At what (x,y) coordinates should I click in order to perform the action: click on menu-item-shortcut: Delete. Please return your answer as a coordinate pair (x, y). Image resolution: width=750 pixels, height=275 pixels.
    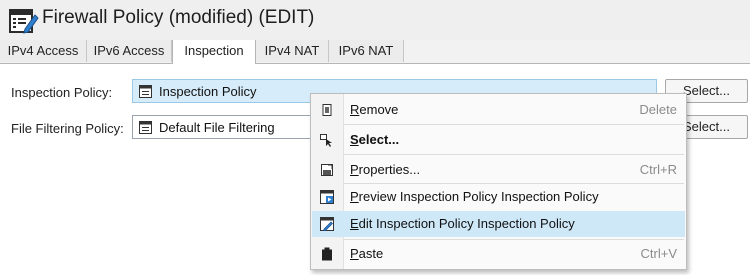
    Looking at the image, I should click on (658, 109).